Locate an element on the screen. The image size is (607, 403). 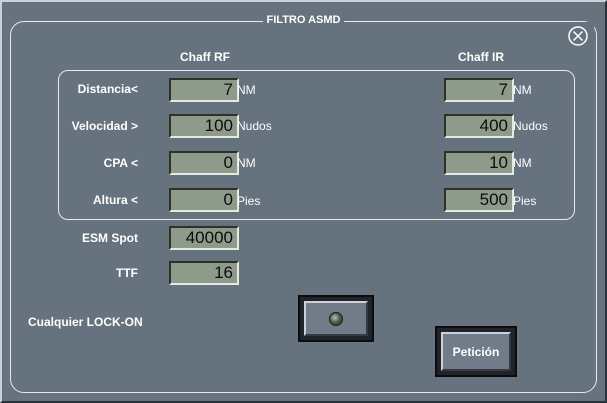
close-circle-icon is located at coordinates (578, 36).